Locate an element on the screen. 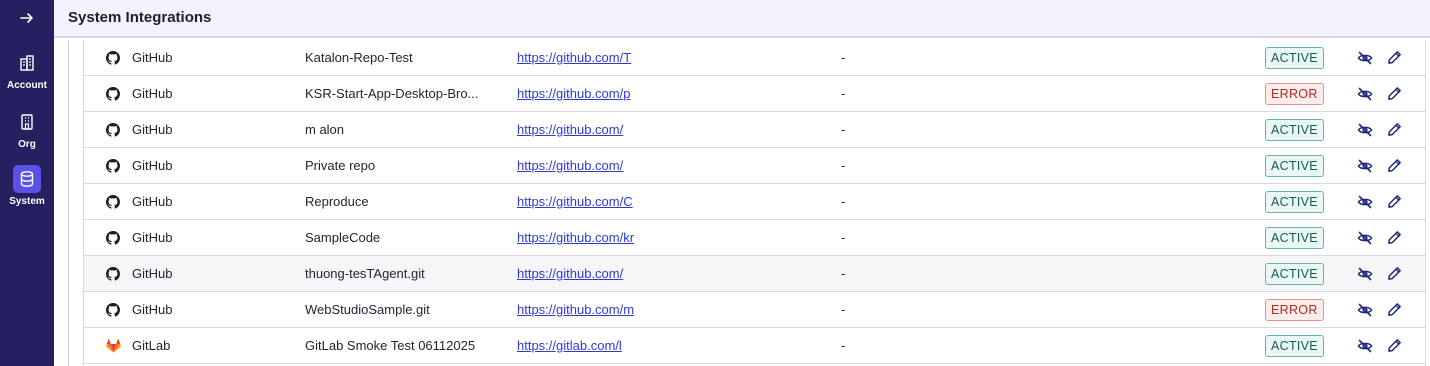 This screenshot has width=1430, height=366. expand-sidebar-button is located at coordinates (27, 18).